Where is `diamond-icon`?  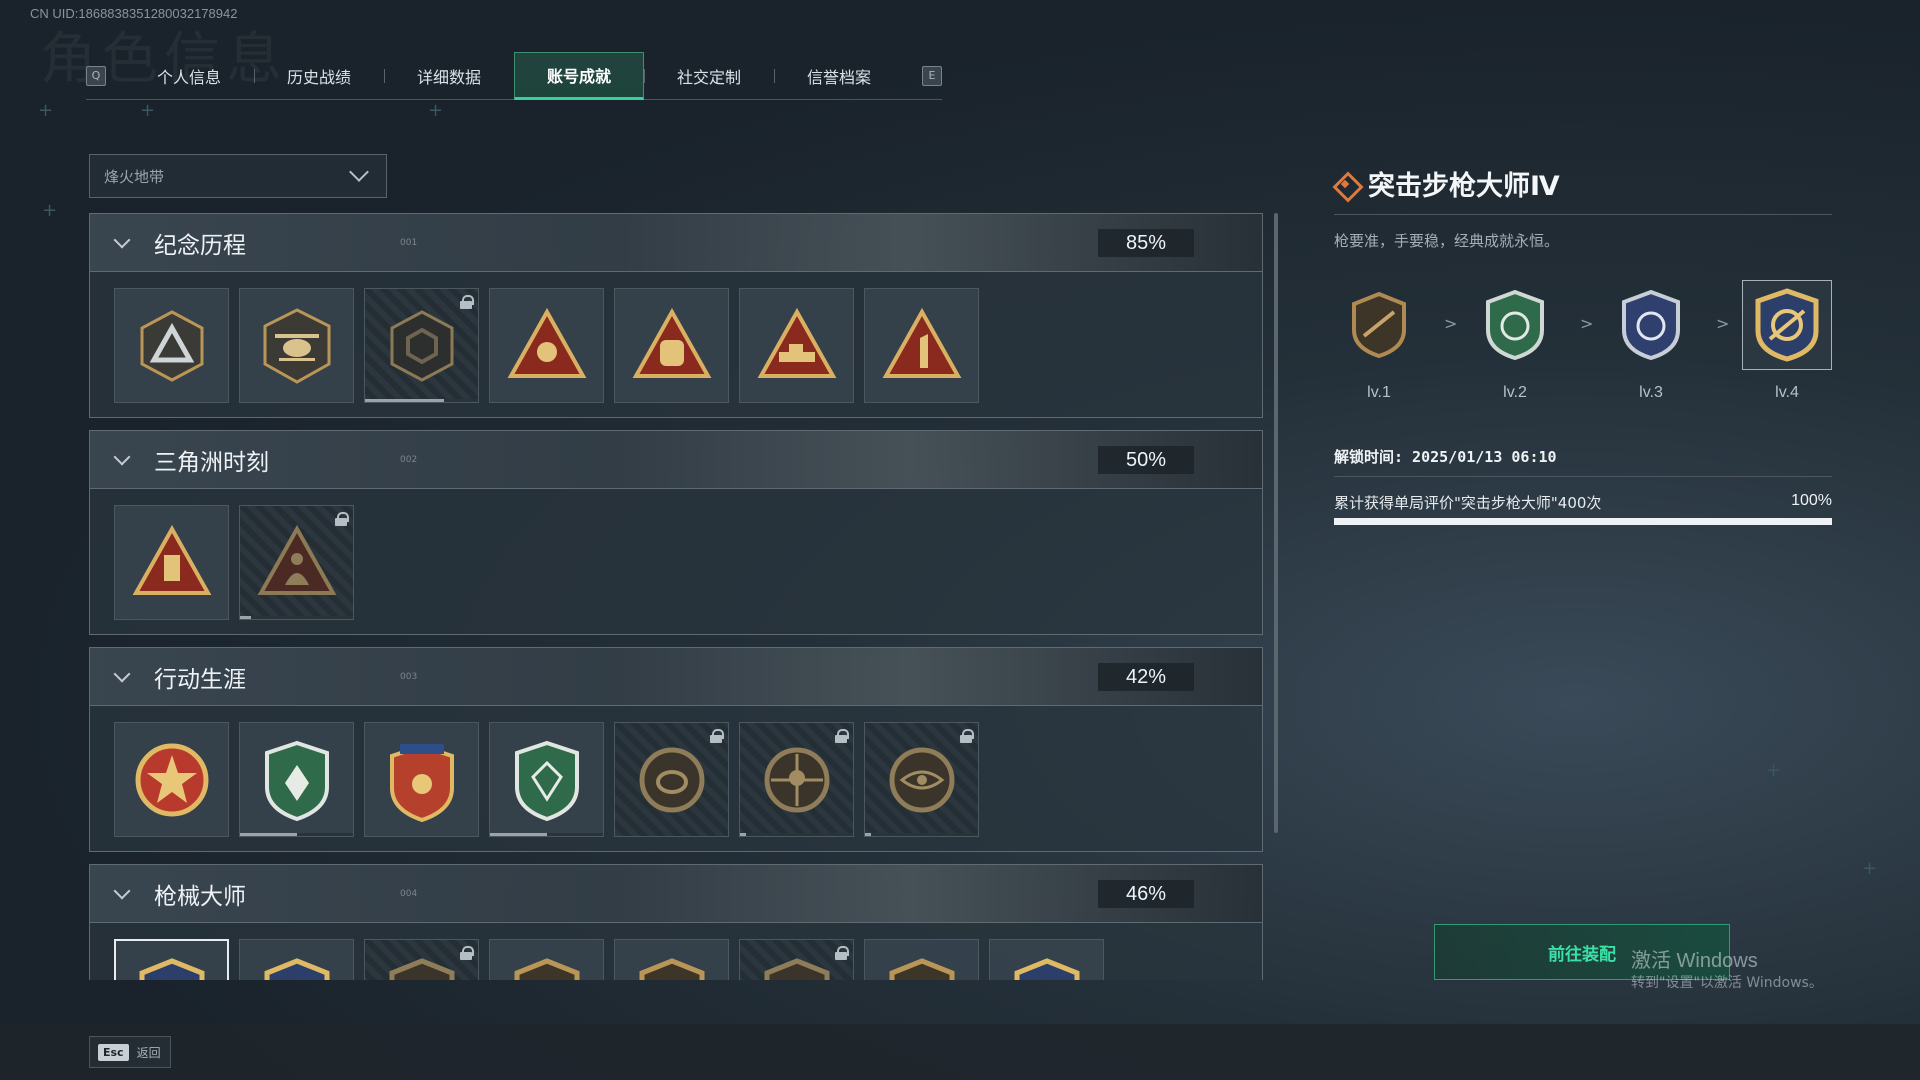 diamond-icon is located at coordinates (1345, 184).